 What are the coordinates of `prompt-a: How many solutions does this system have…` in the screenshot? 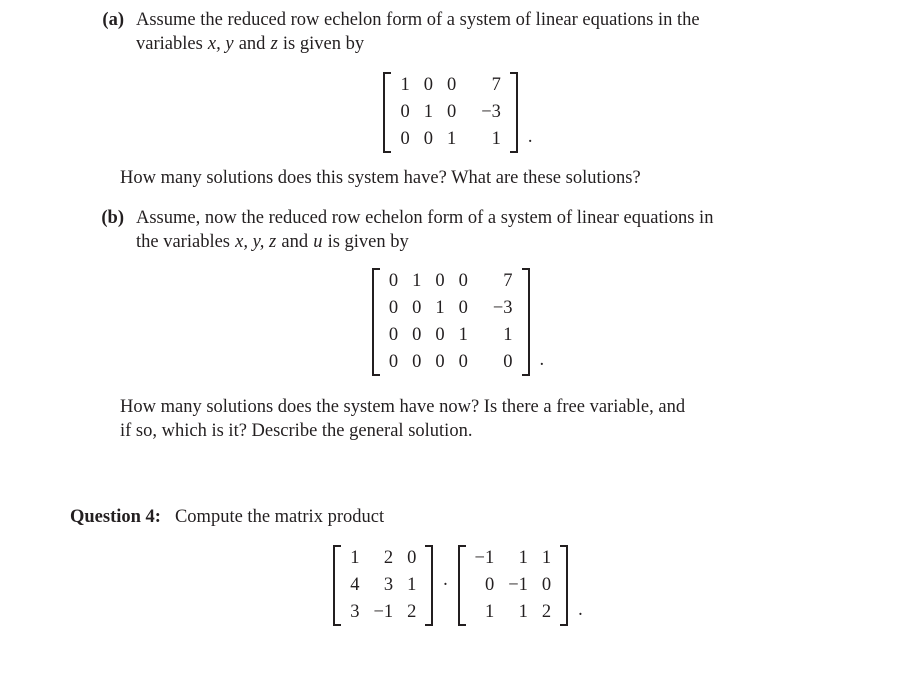 It's located at (456, 178).